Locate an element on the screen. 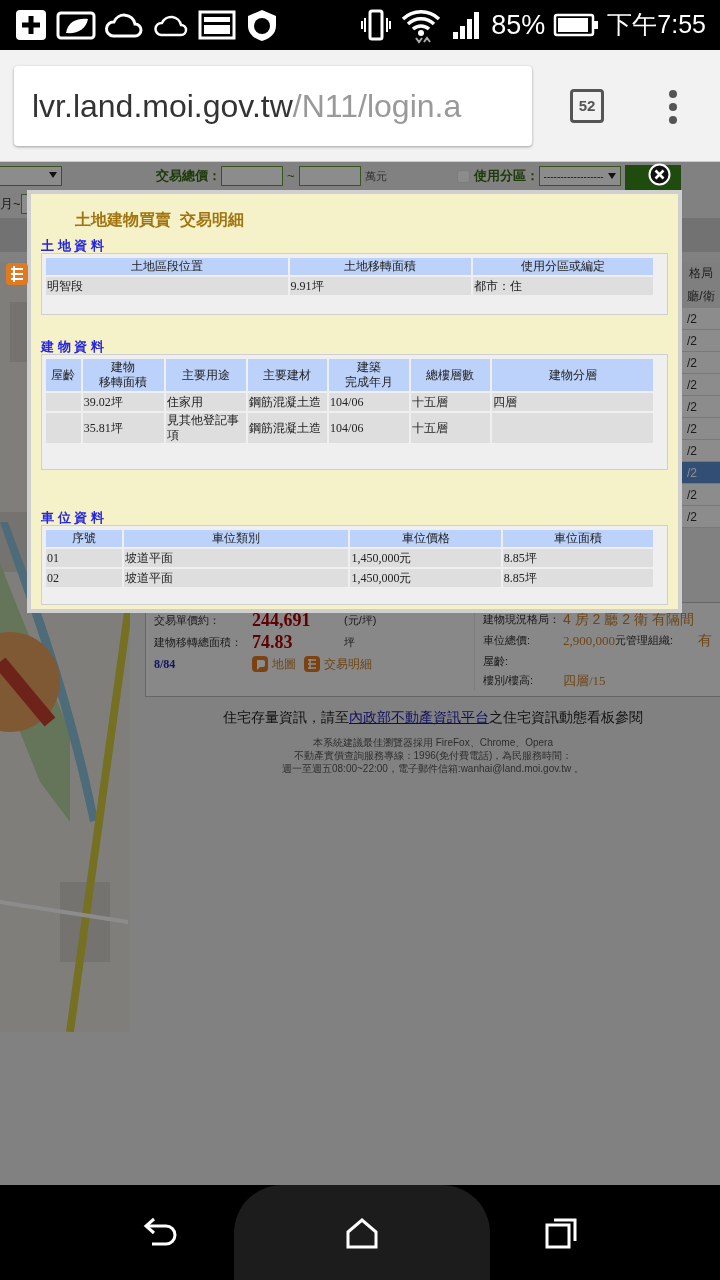 This screenshot has height=1280, width=720. table-cell: 01 is located at coordinates (84, 558).